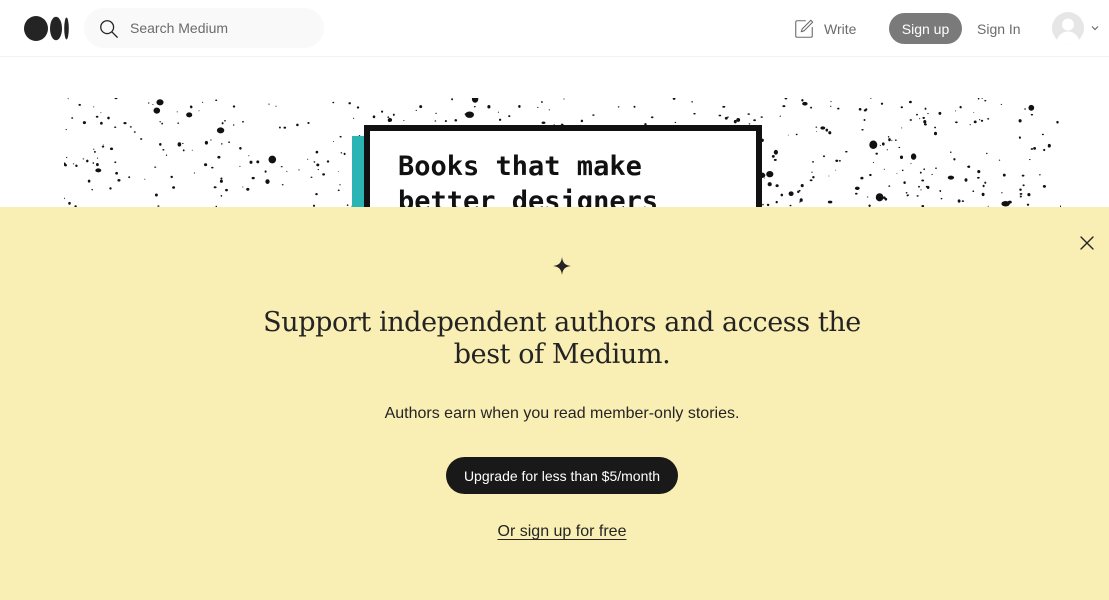  I want to click on sparkle-icon, so click(562, 266).